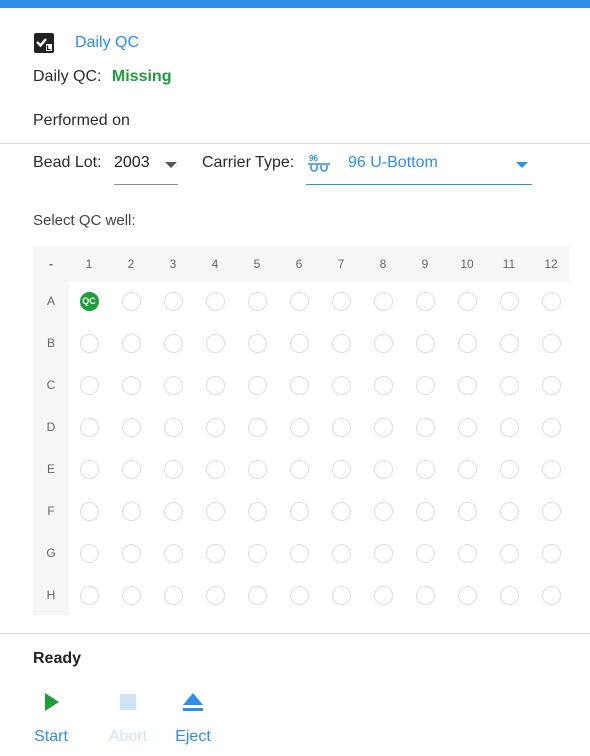  Describe the element at coordinates (419, 166) in the screenshot. I see `carrier-type-dropdown: 96 96 U-Bottom` at that location.